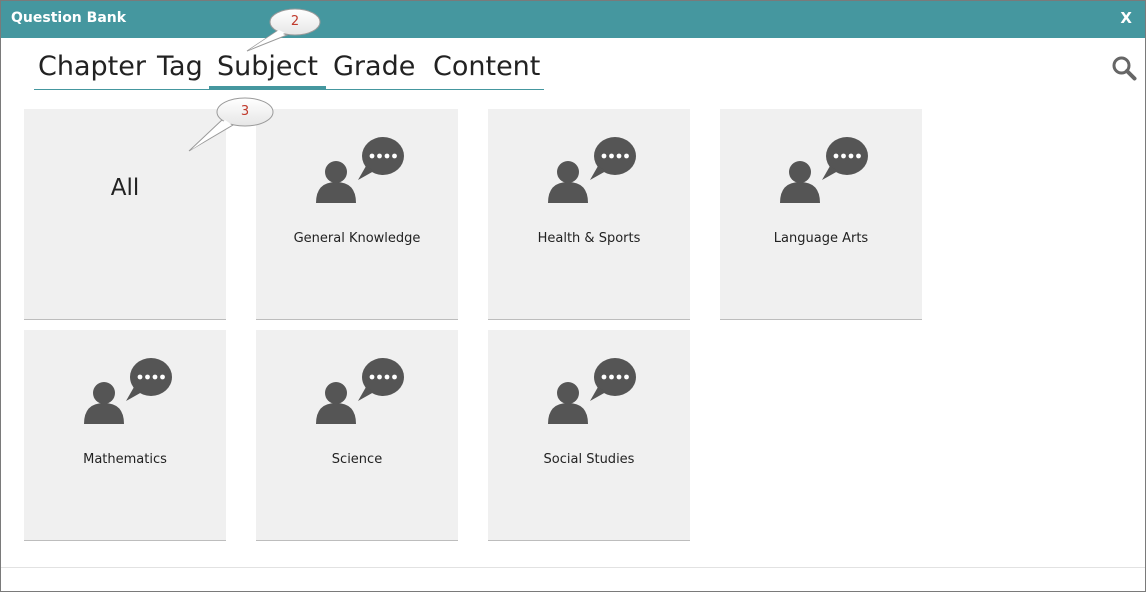 Image resolution: width=1146 pixels, height=592 pixels. I want to click on tile-general-knowledge: General Knowledge, so click(357, 214).